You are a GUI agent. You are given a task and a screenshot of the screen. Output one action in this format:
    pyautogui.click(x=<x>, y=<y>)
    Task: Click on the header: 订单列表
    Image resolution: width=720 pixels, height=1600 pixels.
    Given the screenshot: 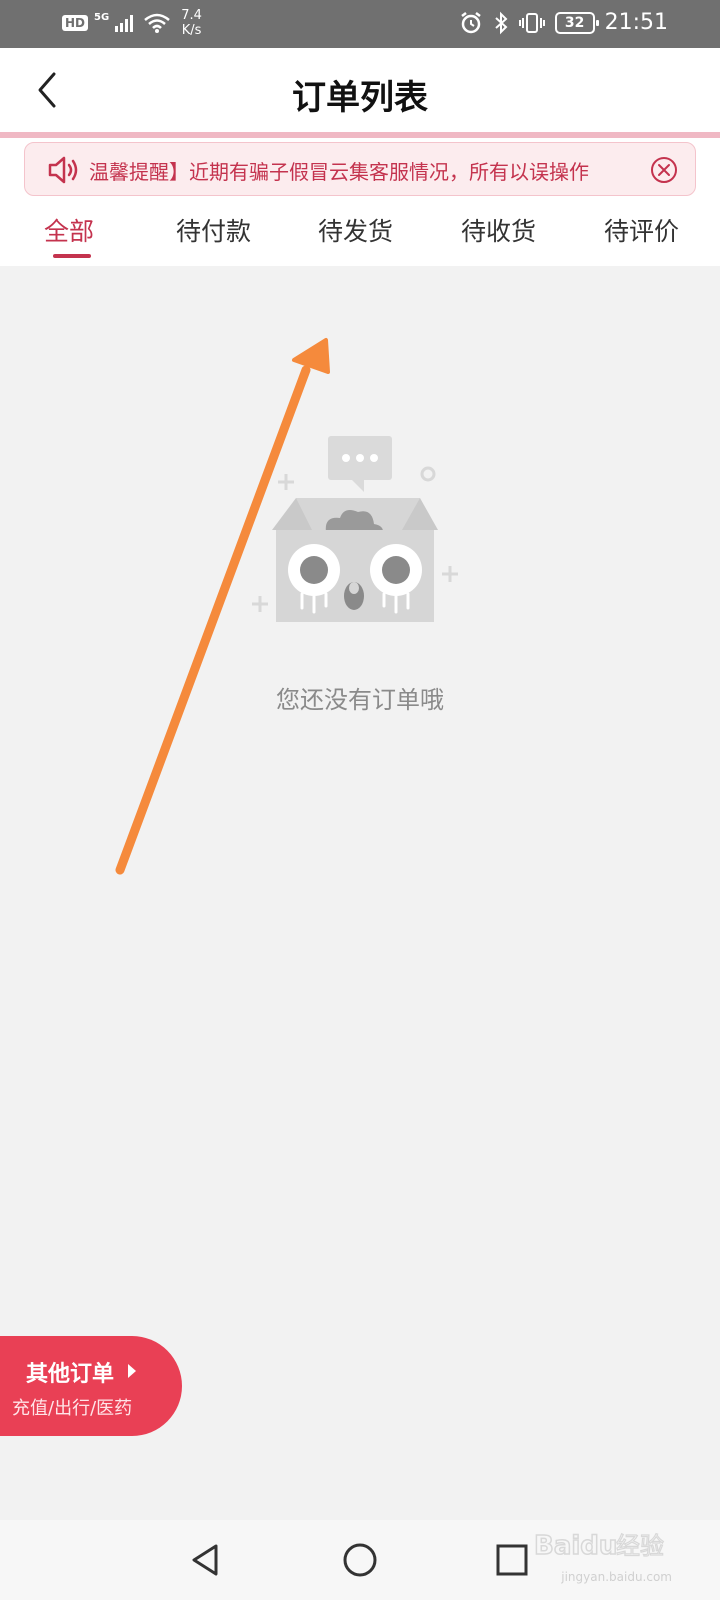 What is the action you would take?
    pyautogui.click(x=360, y=90)
    